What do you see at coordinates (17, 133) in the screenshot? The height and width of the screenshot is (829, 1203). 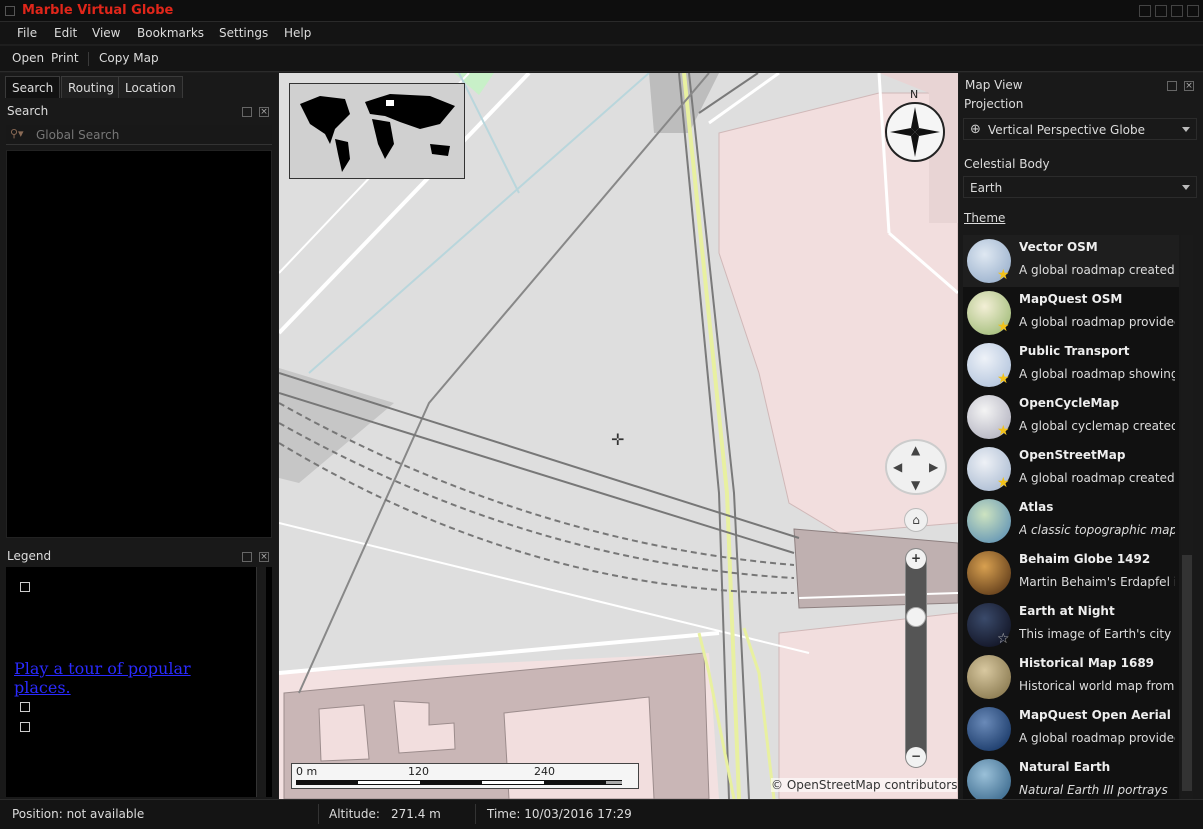 I see `binoculars-icon: ⚲▾` at bounding box center [17, 133].